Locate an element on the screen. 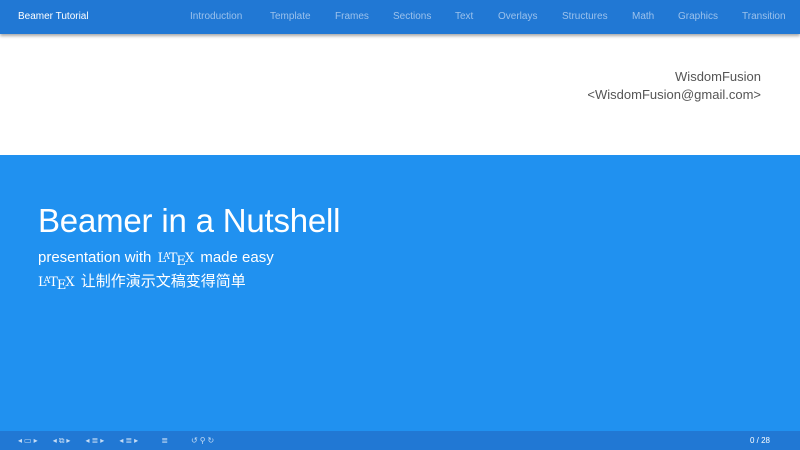  prev-section-icon: ◂ is located at coordinates (121, 440).